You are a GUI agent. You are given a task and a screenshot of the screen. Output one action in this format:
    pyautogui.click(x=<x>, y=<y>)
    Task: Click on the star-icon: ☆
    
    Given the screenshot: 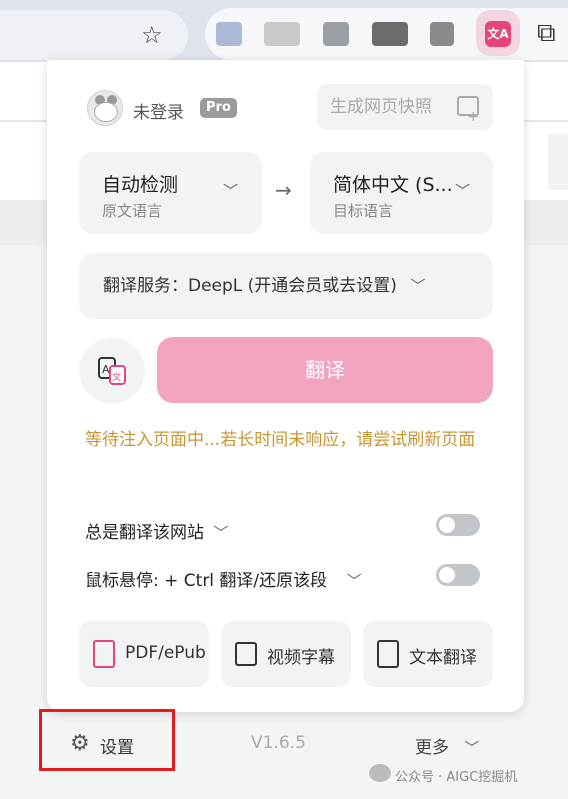 What is the action you would take?
    pyautogui.click(x=152, y=35)
    